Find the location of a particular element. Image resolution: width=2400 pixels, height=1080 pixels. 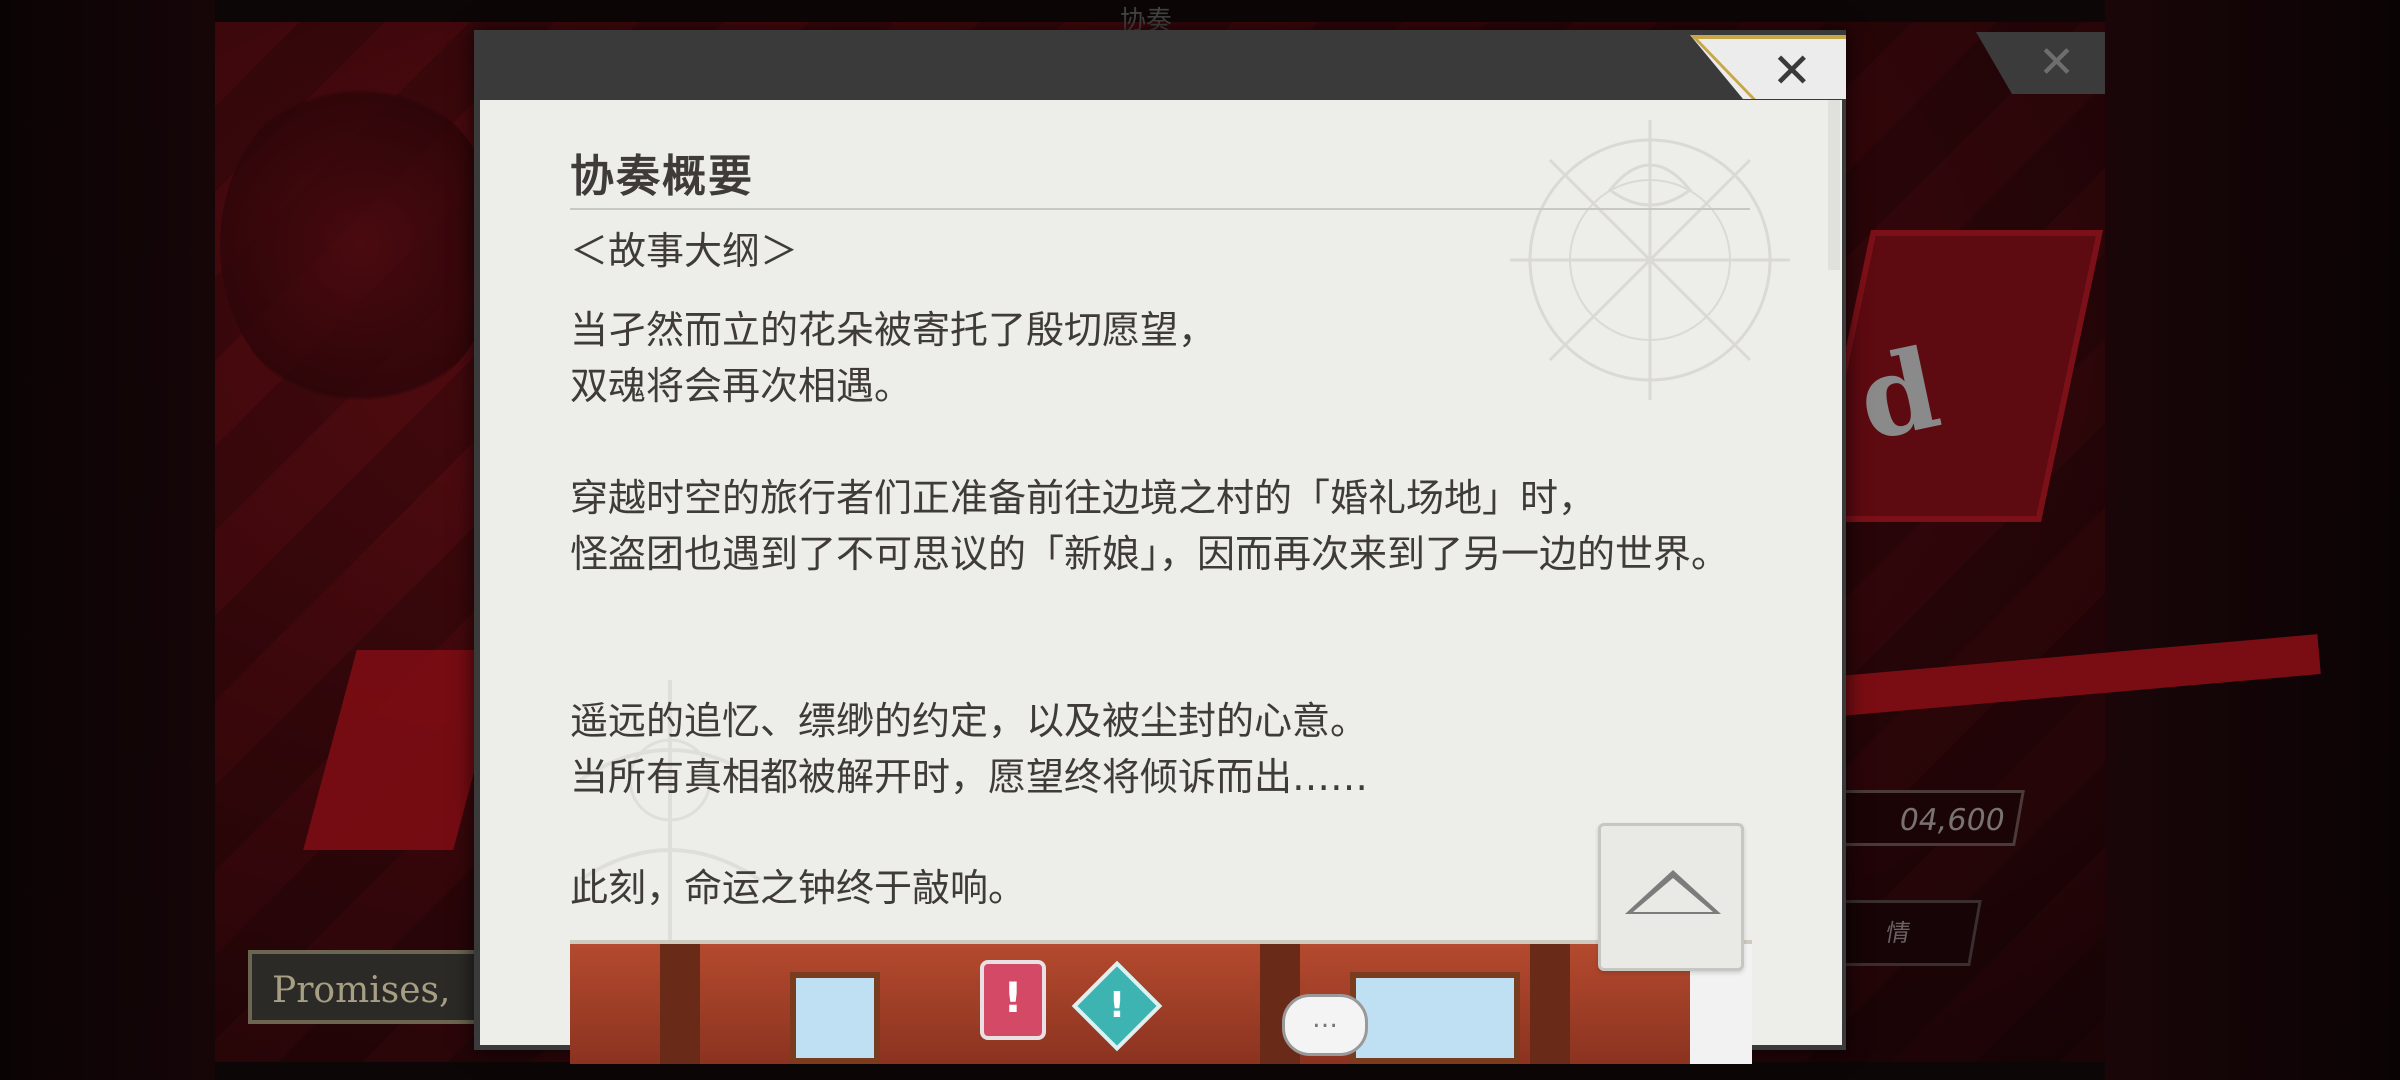

background-score: 04,600 is located at coordinates (1925, 818).